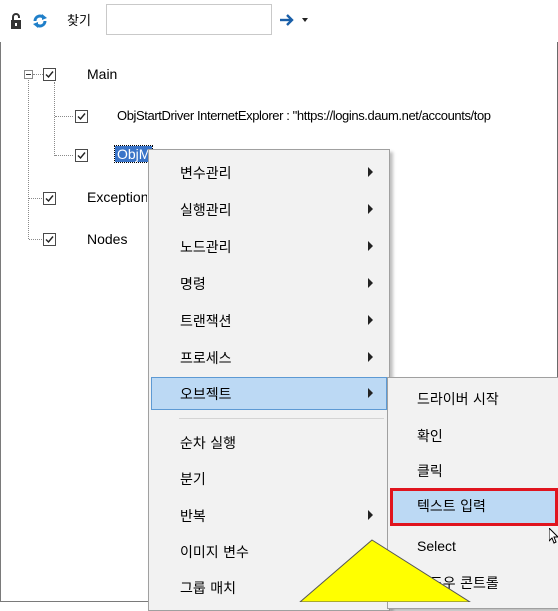  What do you see at coordinates (269, 515) in the screenshot?
I see `menu-item-loop: 반복` at bounding box center [269, 515].